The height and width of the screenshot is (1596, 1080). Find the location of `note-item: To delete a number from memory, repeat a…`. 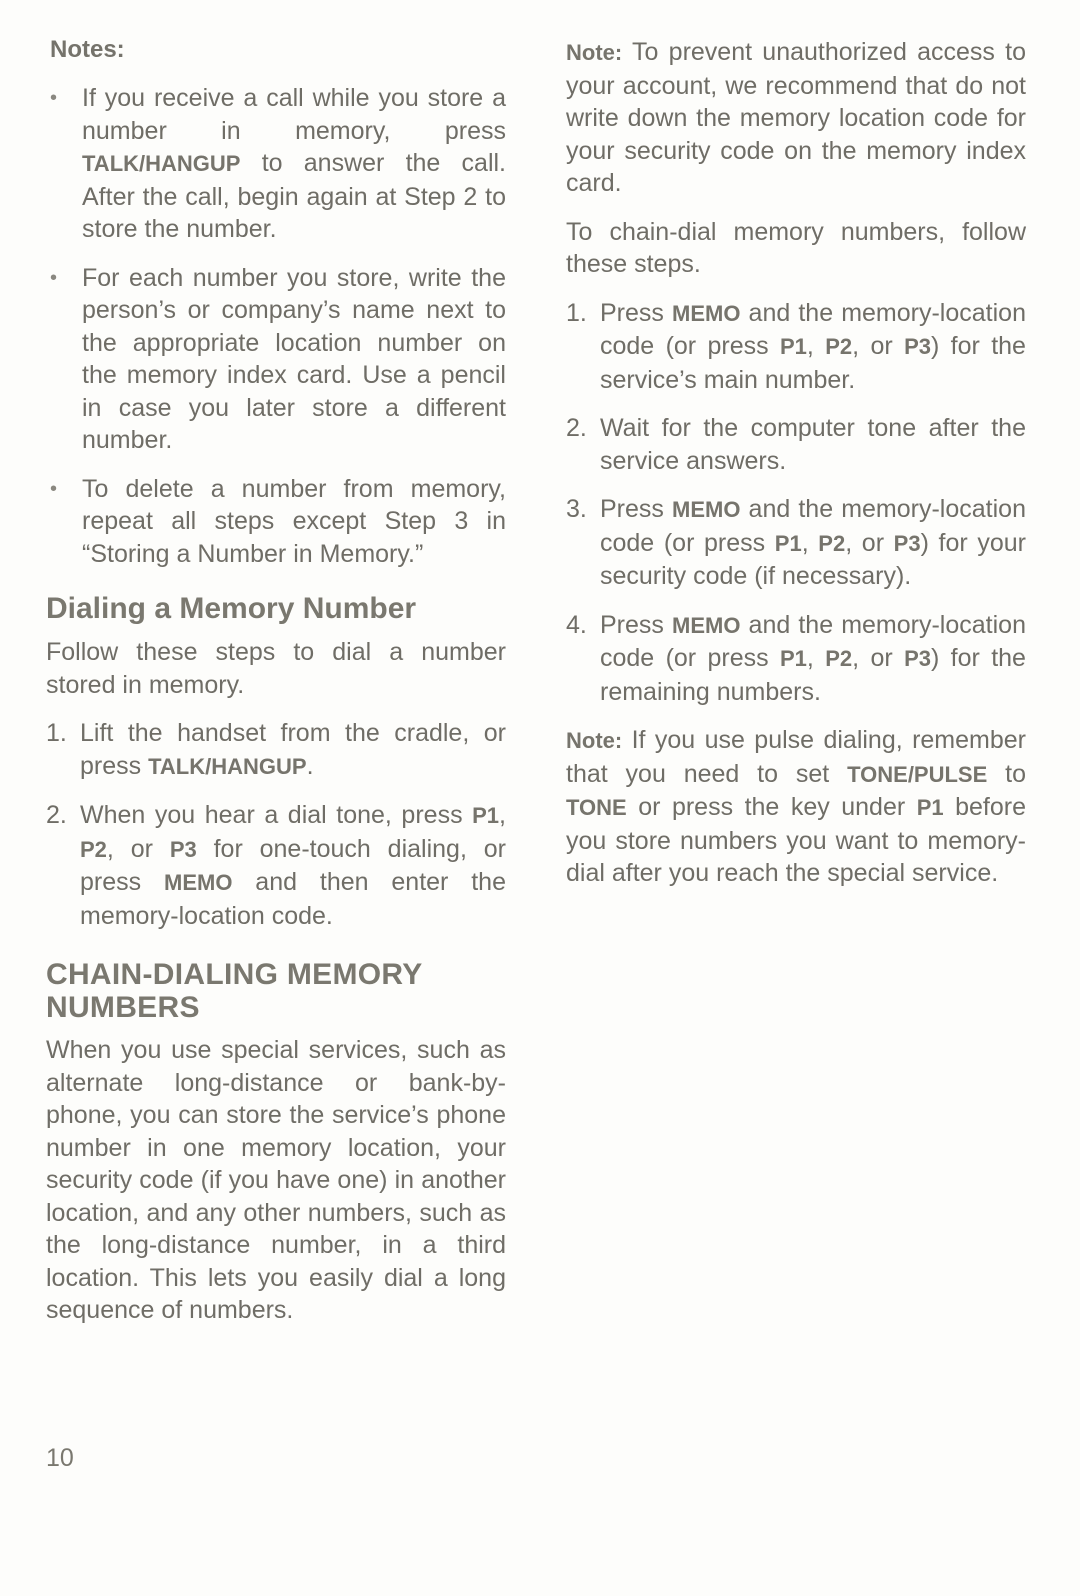

note-item: To delete a number from memory, repeat a… is located at coordinates (276, 522).